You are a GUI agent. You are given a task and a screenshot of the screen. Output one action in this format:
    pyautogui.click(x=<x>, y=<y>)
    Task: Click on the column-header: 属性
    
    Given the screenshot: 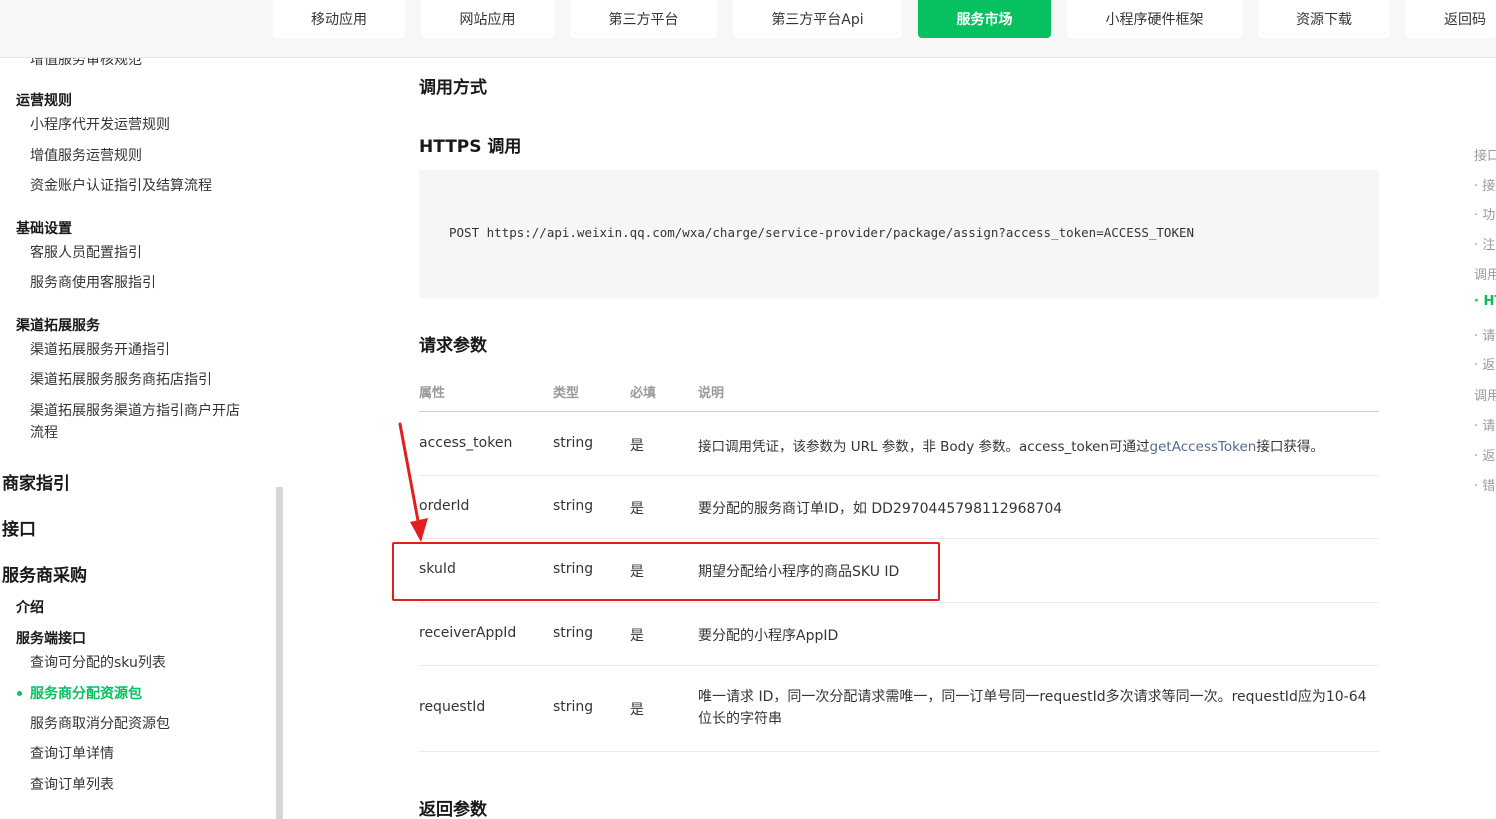 What is the action you would take?
    pyautogui.click(x=432, y=393)
    